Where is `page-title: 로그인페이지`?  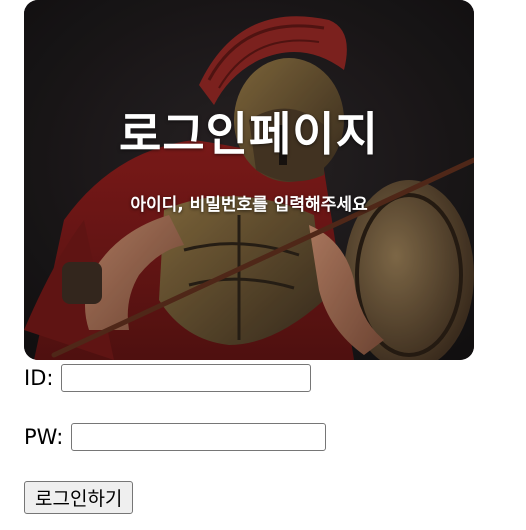 page-title: 로그인페이지 is located at coordinates (249, 134).